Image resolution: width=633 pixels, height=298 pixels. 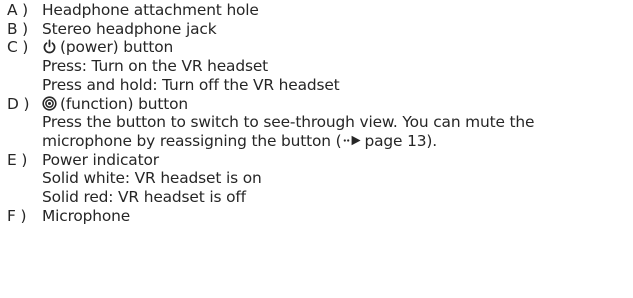 I want to click on list-item-f: F ) Microphone, so click(x=320, y=216).